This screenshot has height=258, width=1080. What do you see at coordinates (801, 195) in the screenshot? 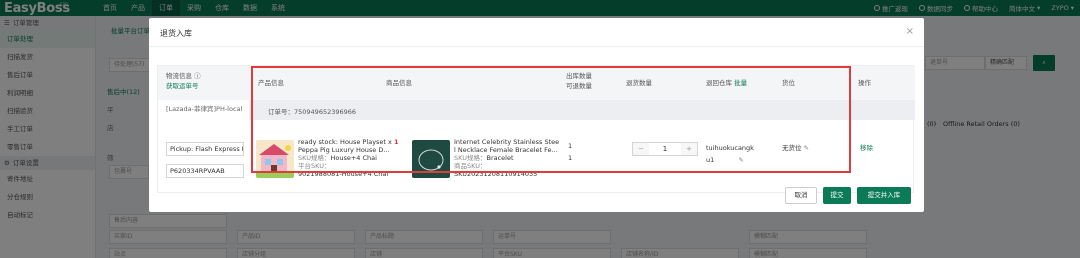
I see `cancel-button: 取消` at bounding box center [801, 195].